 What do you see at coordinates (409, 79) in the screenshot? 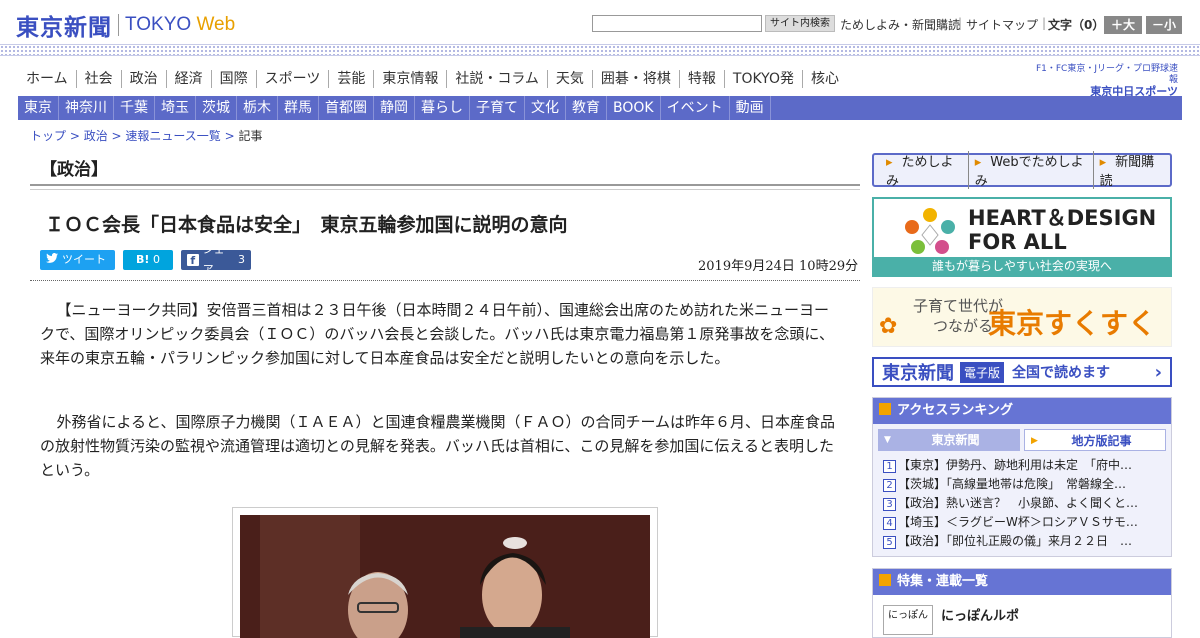
I see `main-nav-item: 東京情報` at bounding box center [409, 79].